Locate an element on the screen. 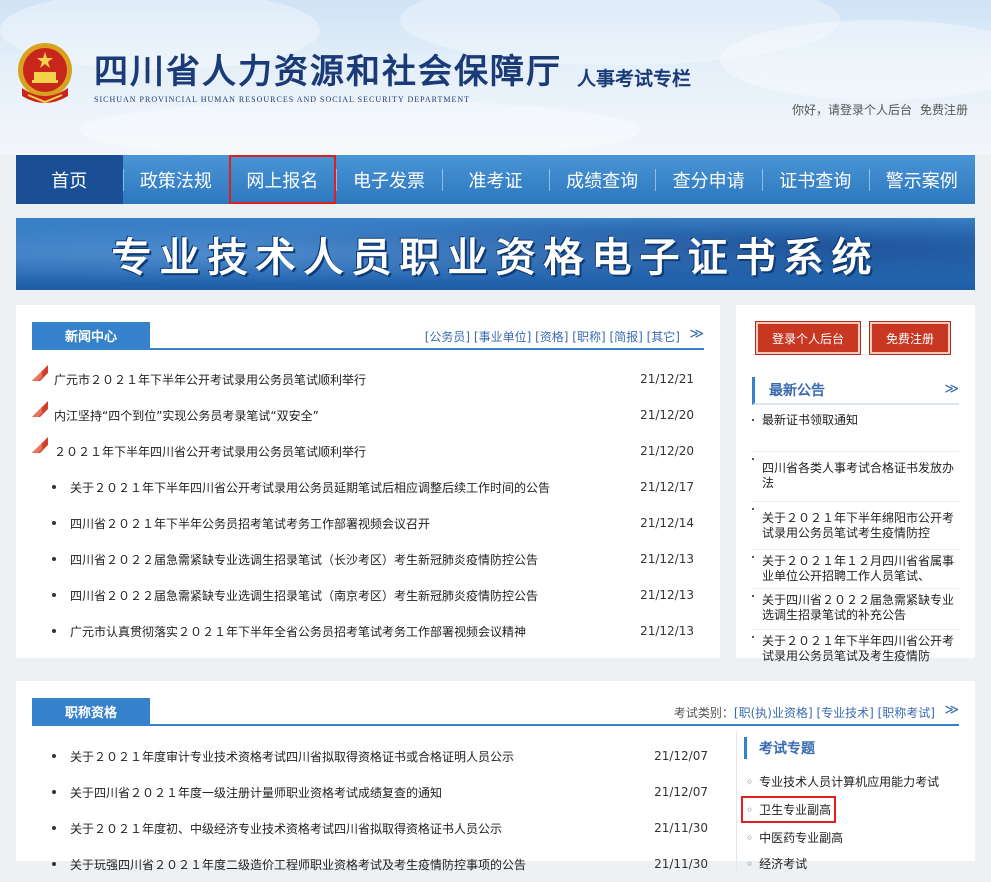  news-category-links: [公务员] [事业单位] [资格] [职称] [简报] [其它] is located at coordinates (552, 336).